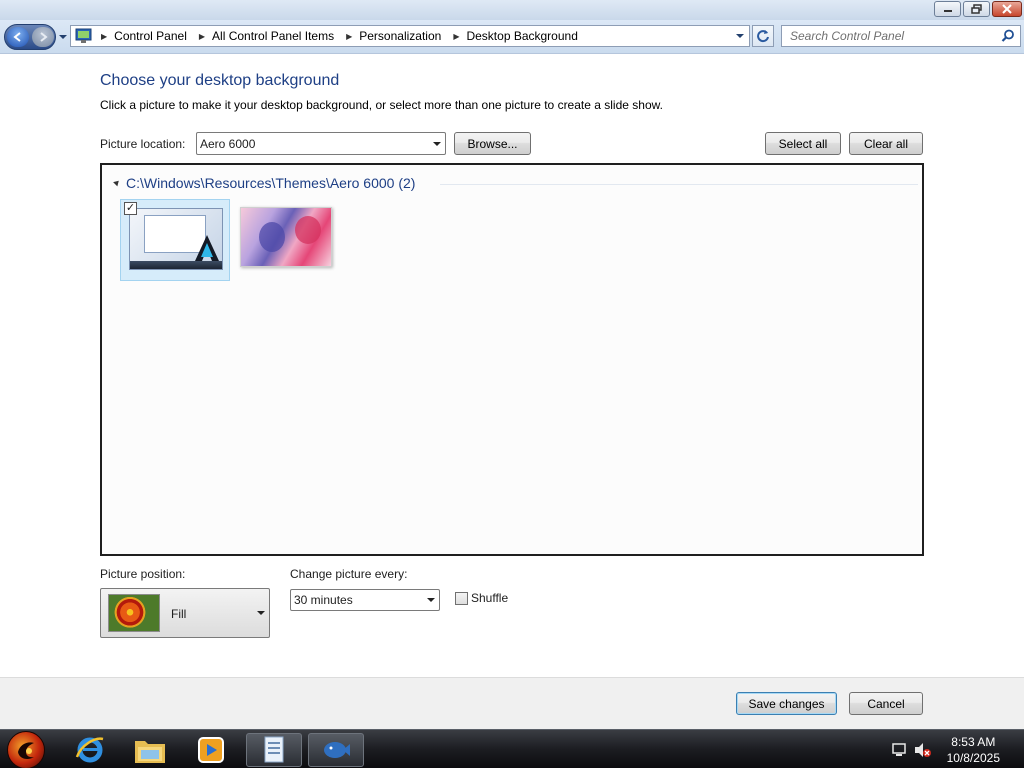 This screenshot has height=768, width=1024. What do you see at coordinates (117, 182) in the screenshot?
I see `collapse-group-icon` at bounding box center [117, 182].